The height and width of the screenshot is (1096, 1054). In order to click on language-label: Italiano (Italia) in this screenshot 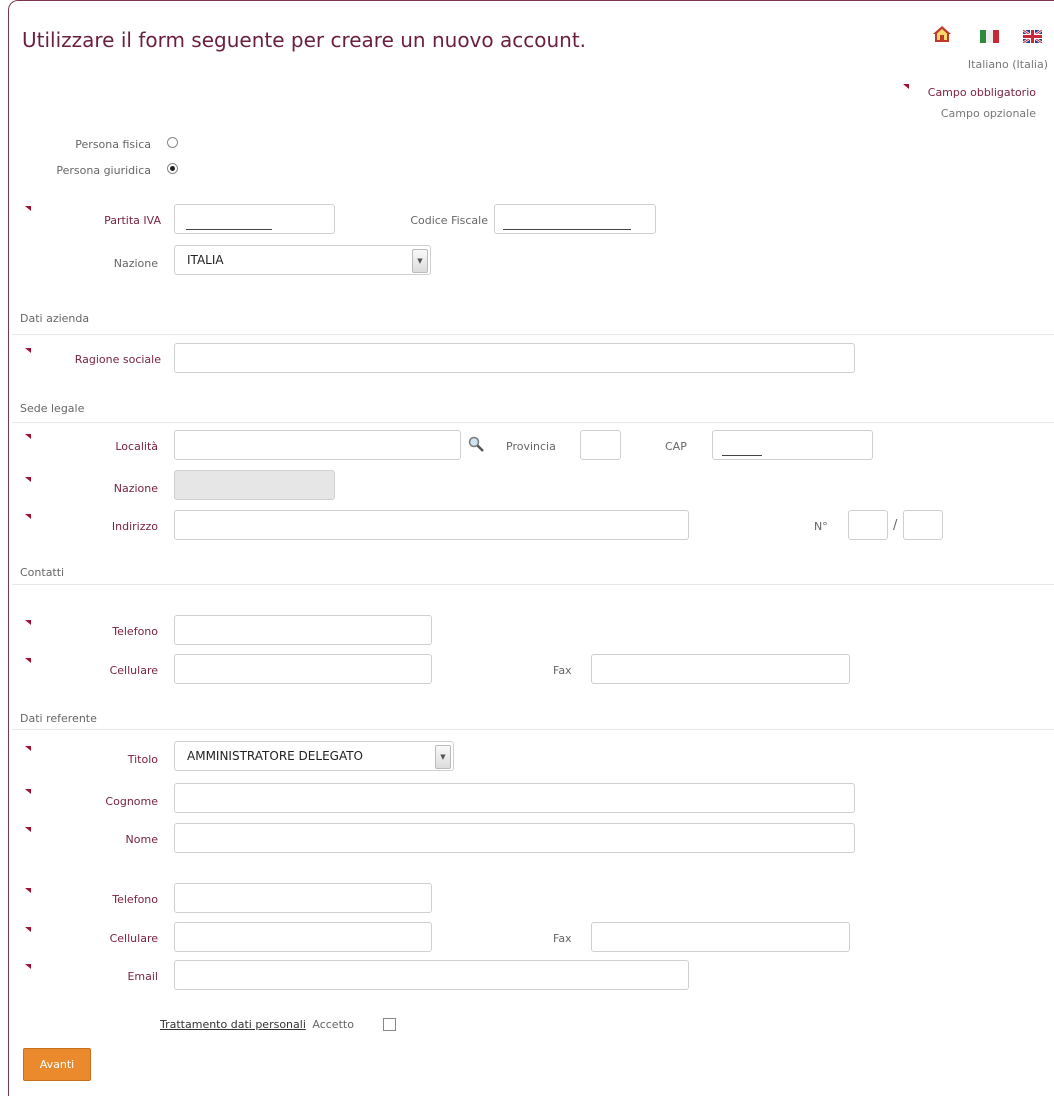, I will do `click(1007, 64)`.